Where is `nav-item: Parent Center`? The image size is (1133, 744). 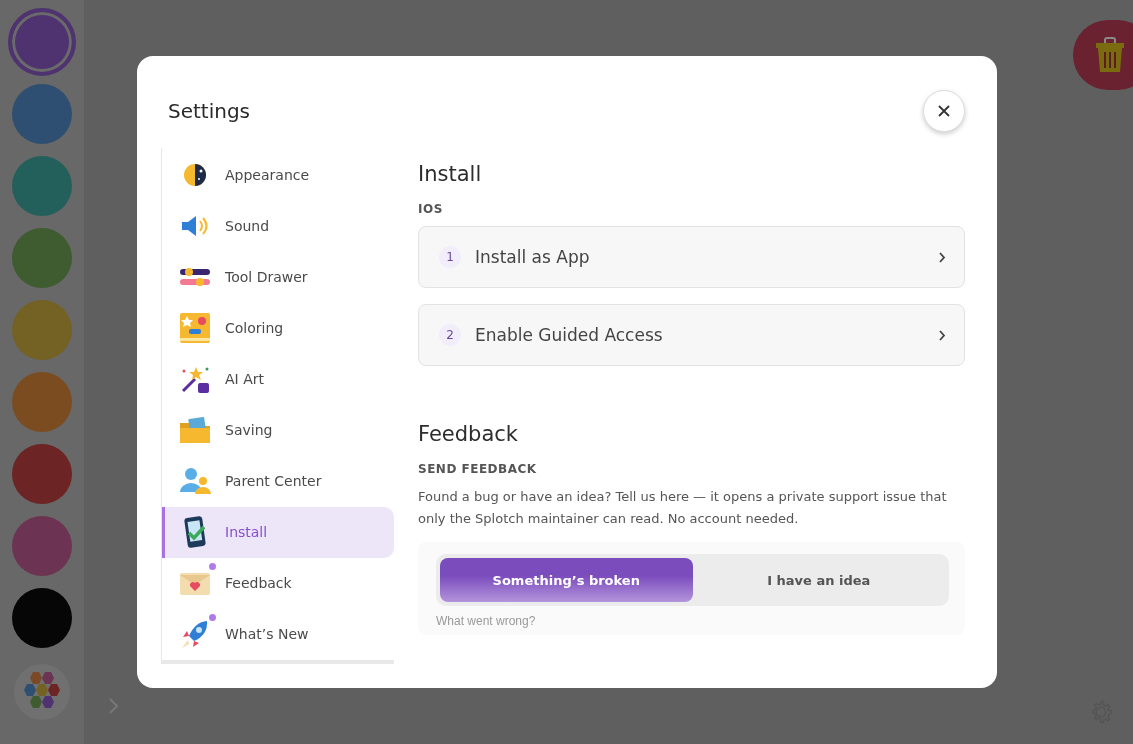 nav-item: Parent Center is located at coordinates (278, 481).